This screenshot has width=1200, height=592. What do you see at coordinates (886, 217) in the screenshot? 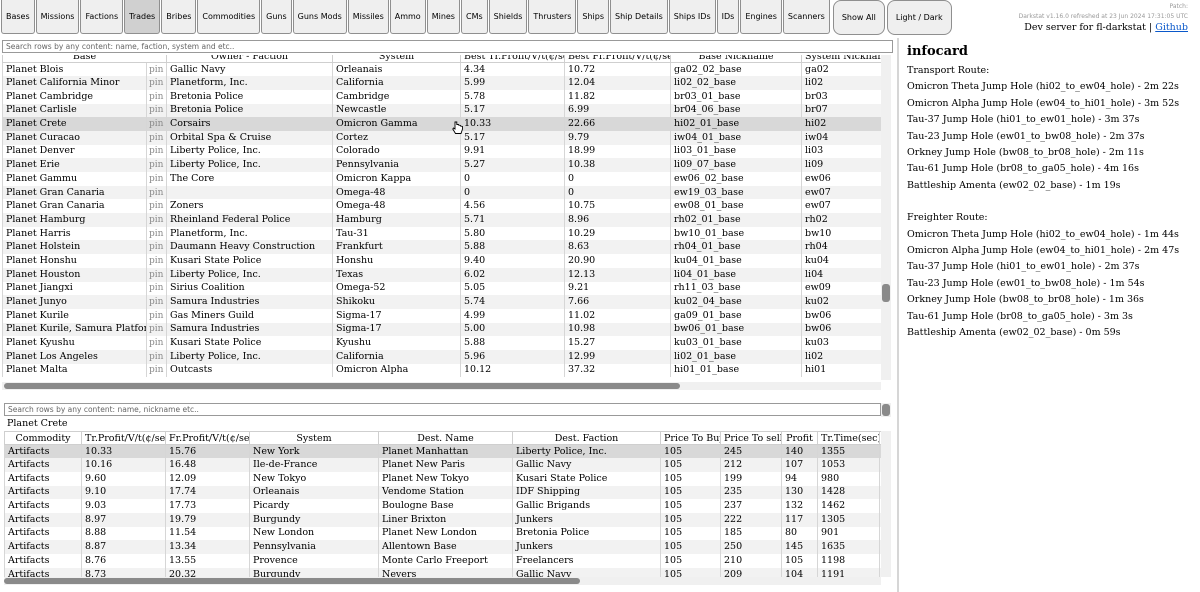
I see `bases-vertical-scrollbar` at bounding box center [886, 217].